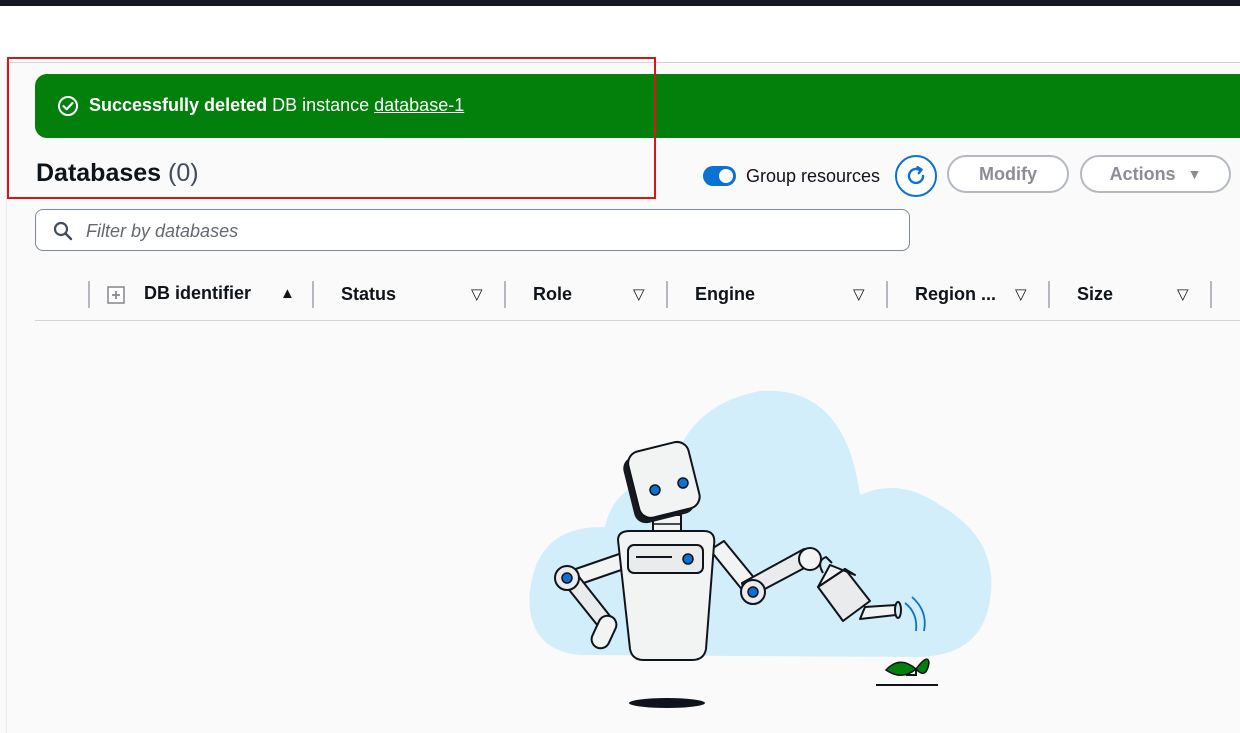 The height and width of the screenshot is (733, 1240). Describe the element at coordinates (116, 295) in the screenshot. I see `expand-all-icon` at that location.